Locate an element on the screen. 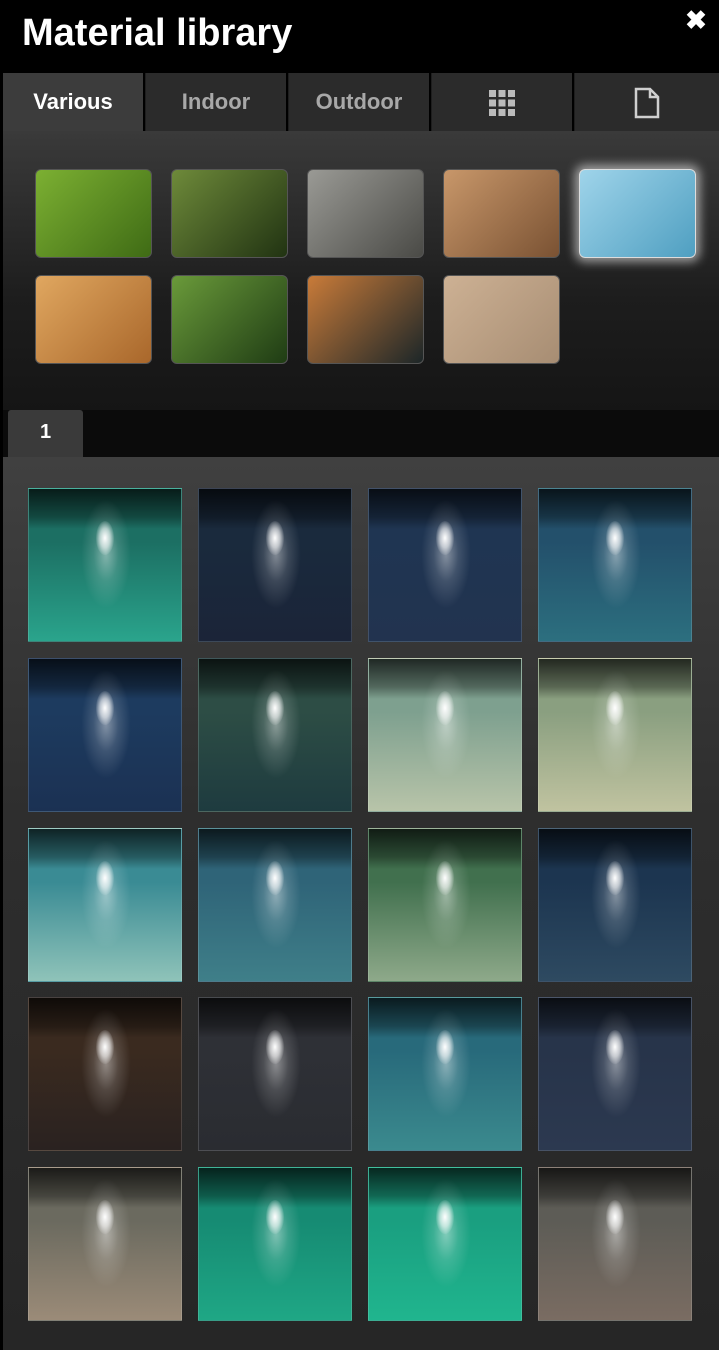 Image resolution: width=719 pixels, height=1350 pixels. grid-icon is located at coordinates (502, 103).